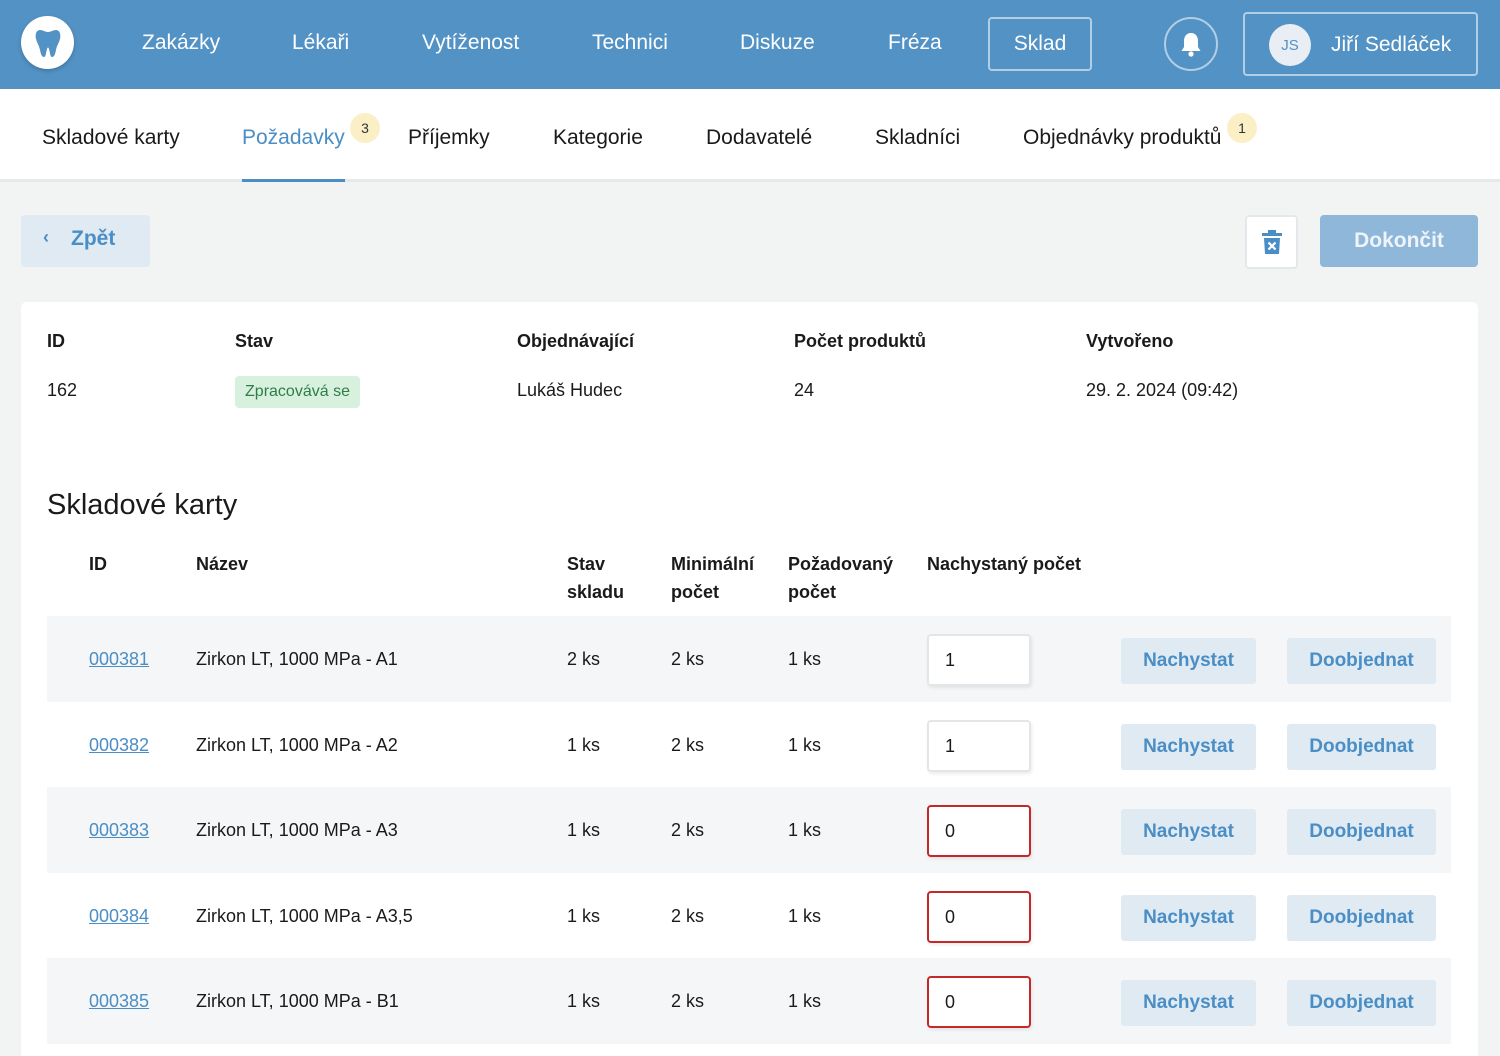 The height and width of the screenshot is (1056, 1500). Describe the element at coordinates (119, 659) in the screenshot. I see `stock-card-id-link: 000381` at that location.